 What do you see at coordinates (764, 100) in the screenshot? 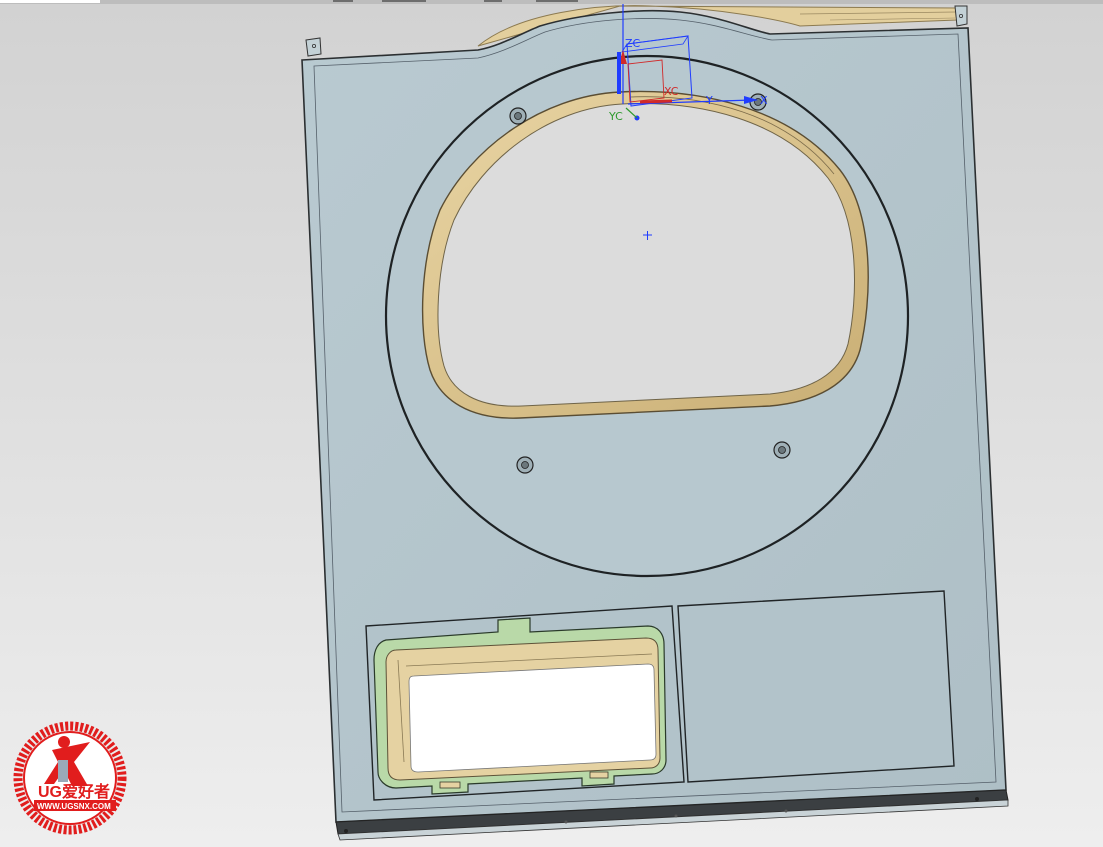
I see `x-label: X` at bounding box center [764, 100].